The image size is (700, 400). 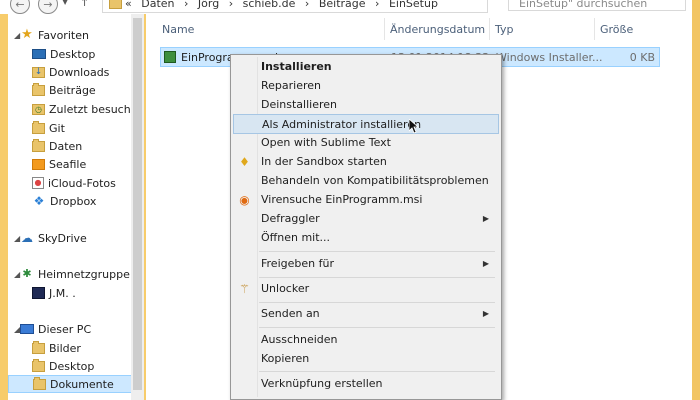 What do you see at coordinates (285, 358) in the screenshot?
I see `menu-item-label: Kopieren` at bounding box center [285, 358].